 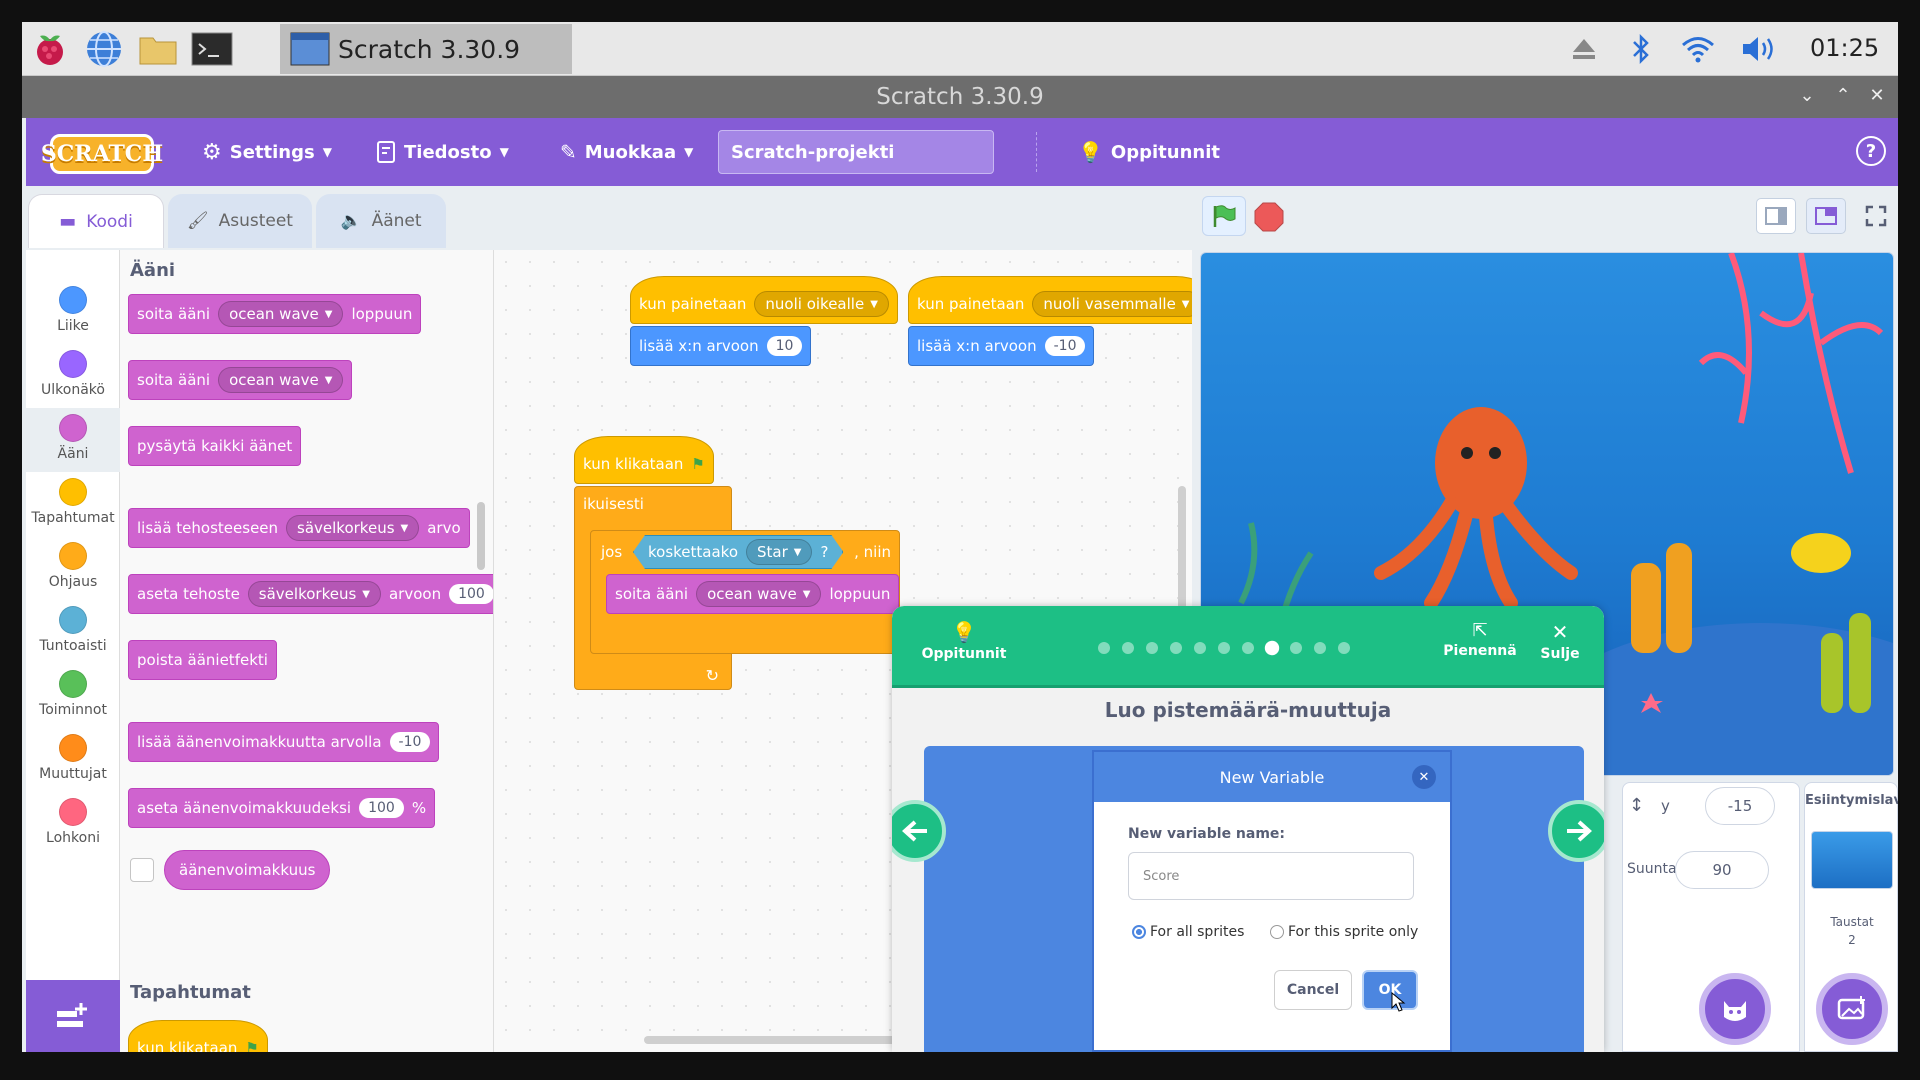 What do you see at coordinates (282, 808) in the screenshot?
I see `block-set-volume: aseta äänenvoimakkuudeksi 100 %` at bounding box center [282, 808].